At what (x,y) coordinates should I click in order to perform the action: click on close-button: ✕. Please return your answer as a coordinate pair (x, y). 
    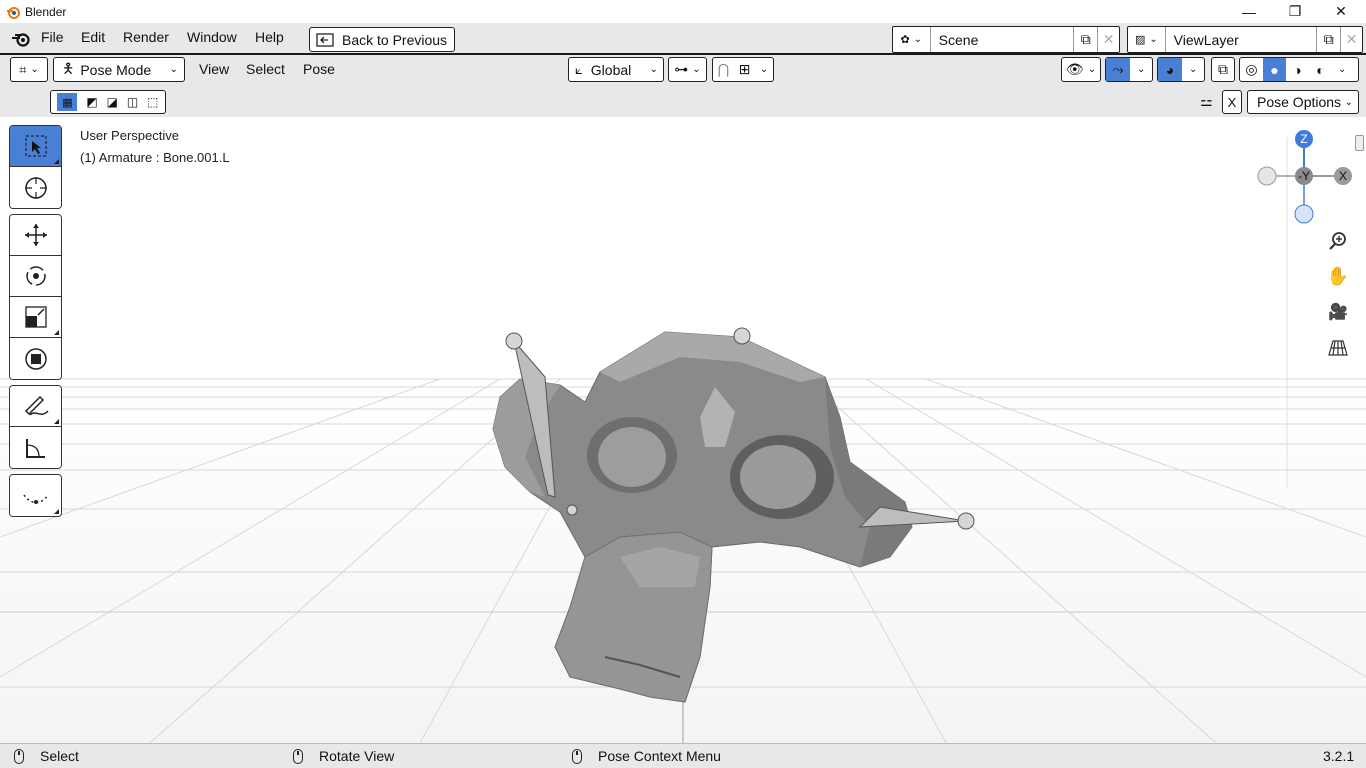
    Looking at the image, I should click on (1341, 11).